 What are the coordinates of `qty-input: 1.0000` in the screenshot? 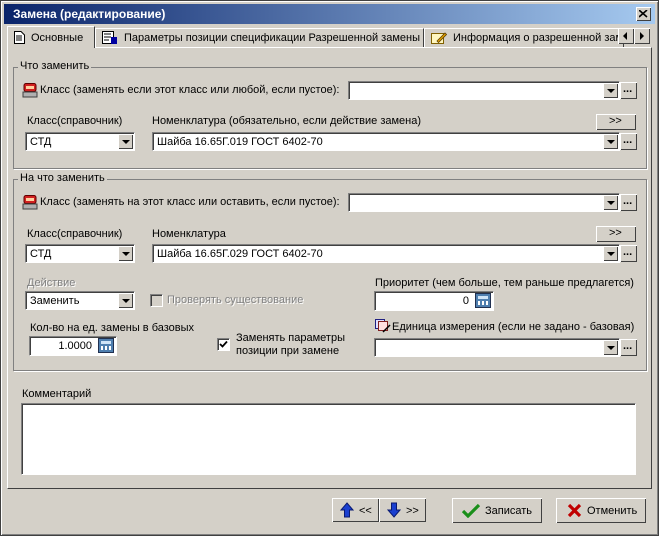 It's located at (73, 346).